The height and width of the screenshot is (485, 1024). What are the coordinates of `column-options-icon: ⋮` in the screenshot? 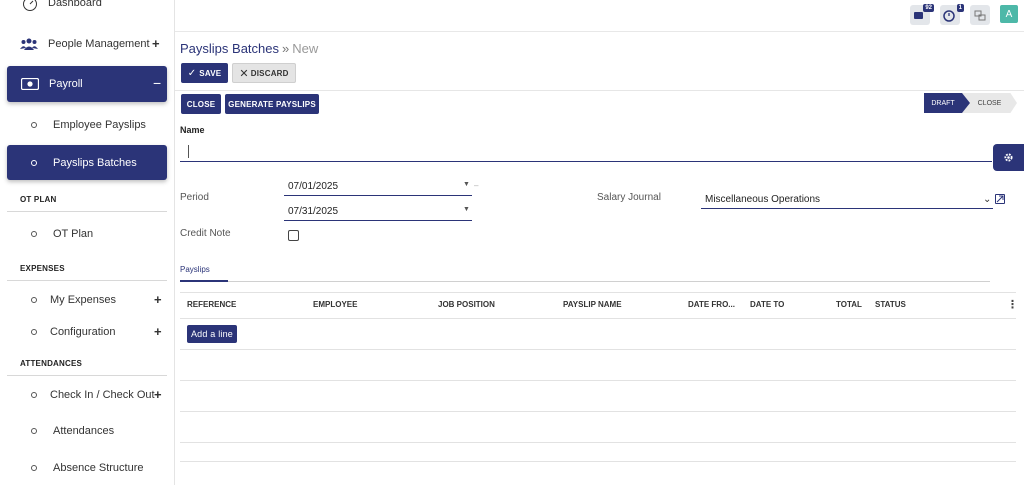 It's located at (1012, 305).